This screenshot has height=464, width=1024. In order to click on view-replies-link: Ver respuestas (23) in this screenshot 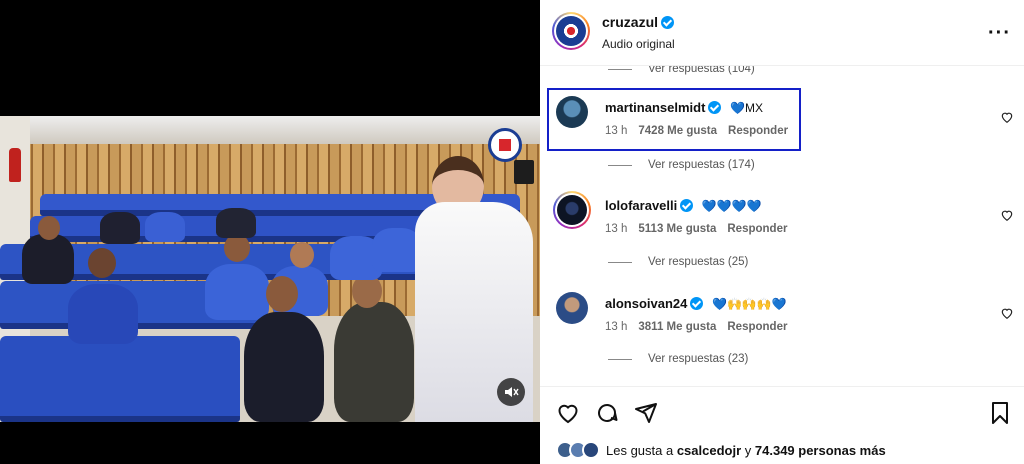, I will do `click(678, 359)`.